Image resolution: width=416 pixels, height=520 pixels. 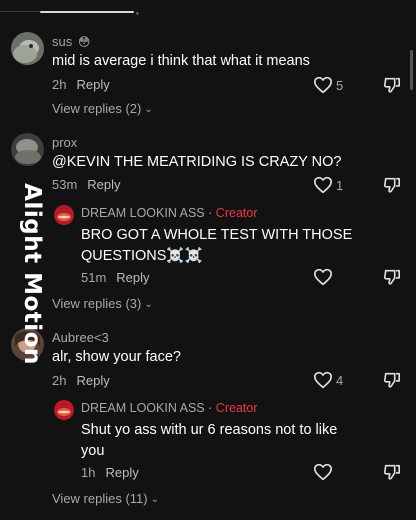 I want to click on drag-indicator, so click(x=87, y=12).